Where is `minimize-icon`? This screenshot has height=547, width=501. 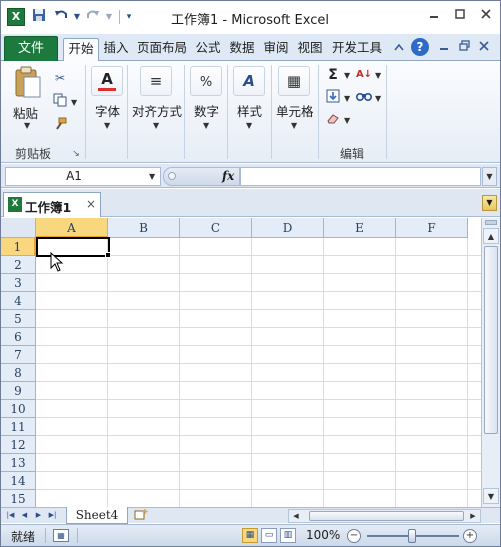
minimize-icon is located at coordinates (434, 16).